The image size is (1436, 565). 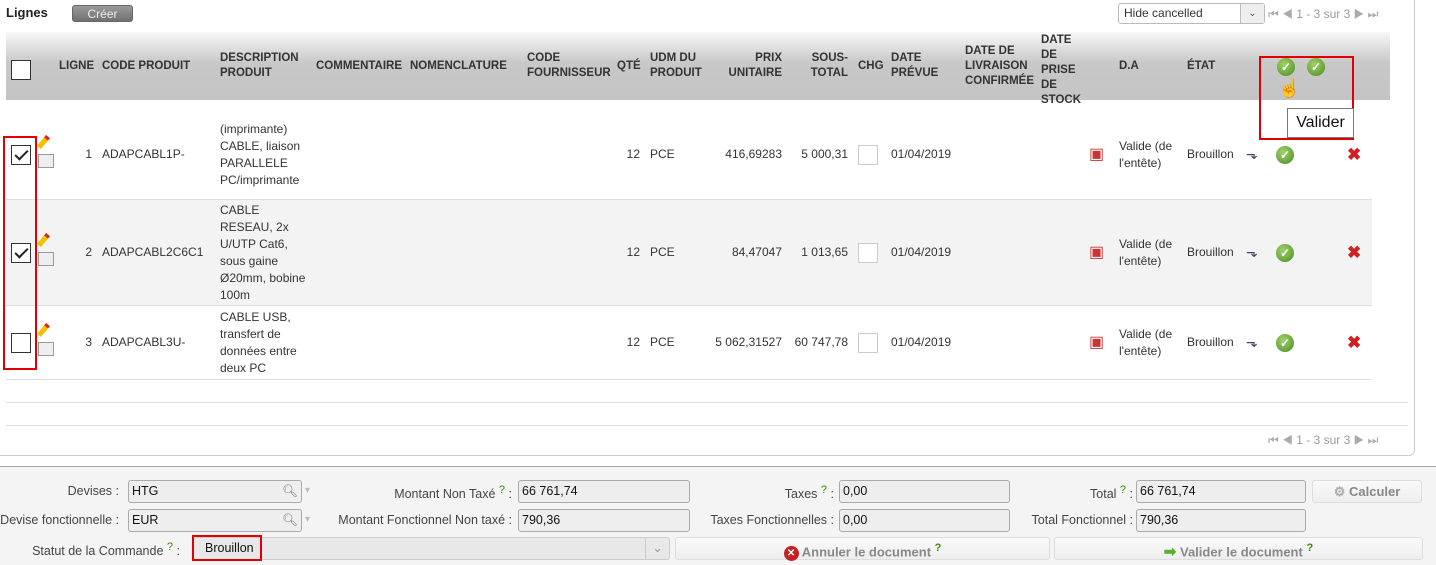 What do you see at coordinates (262, 66) in the screenshot?
I see `col-description: DESCRIPTION PRODUIT` at bounding box center [262, 66].